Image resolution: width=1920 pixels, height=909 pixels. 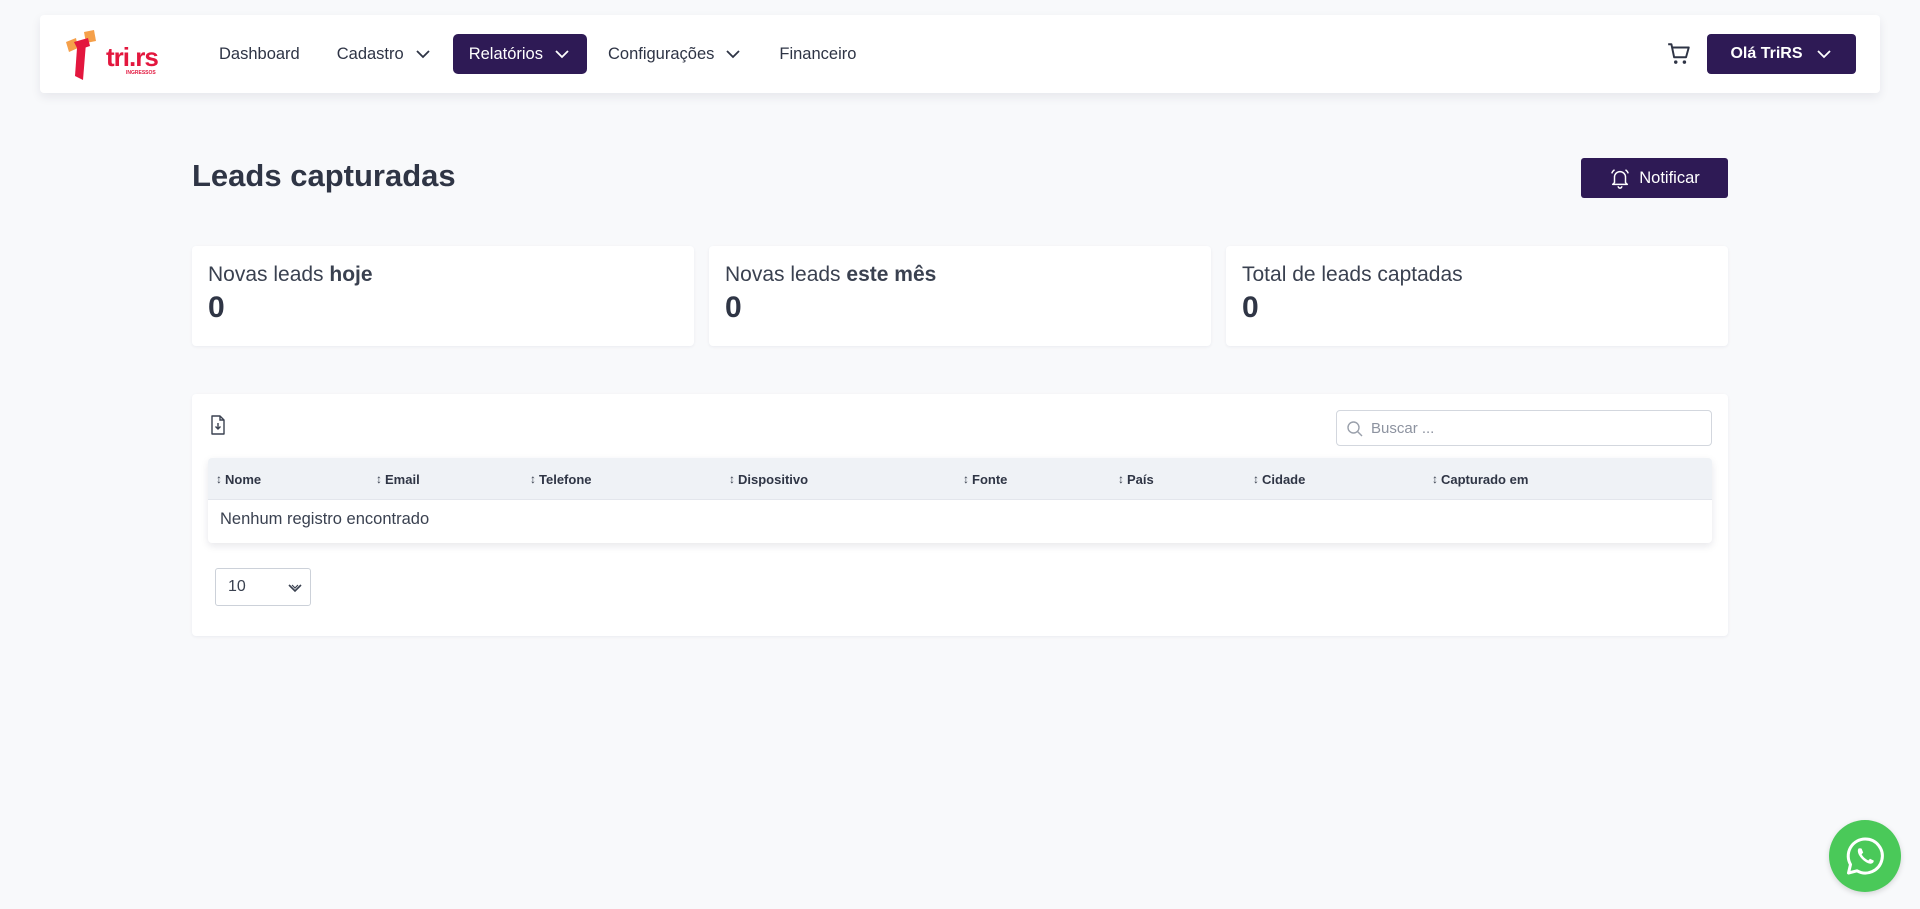 I want to click on nav-cadastro: Cadastro, so click(x=384, y=54).